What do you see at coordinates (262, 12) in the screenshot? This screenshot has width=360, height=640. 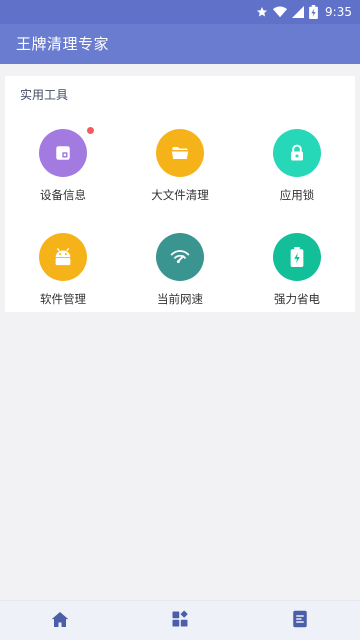 I see `star-icon` at bounding box center [262, 12].